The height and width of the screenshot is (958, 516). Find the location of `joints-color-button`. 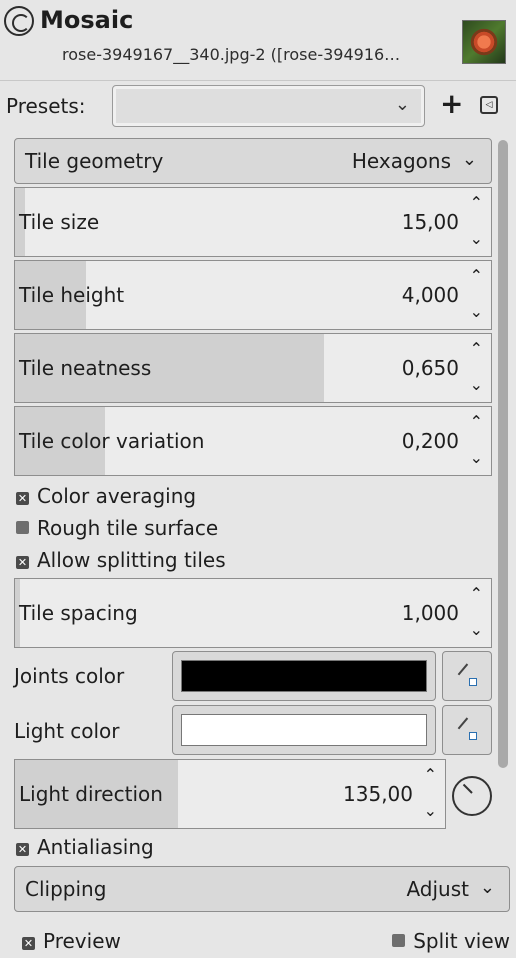

joints-color-button is located at coordinates (304, 676).